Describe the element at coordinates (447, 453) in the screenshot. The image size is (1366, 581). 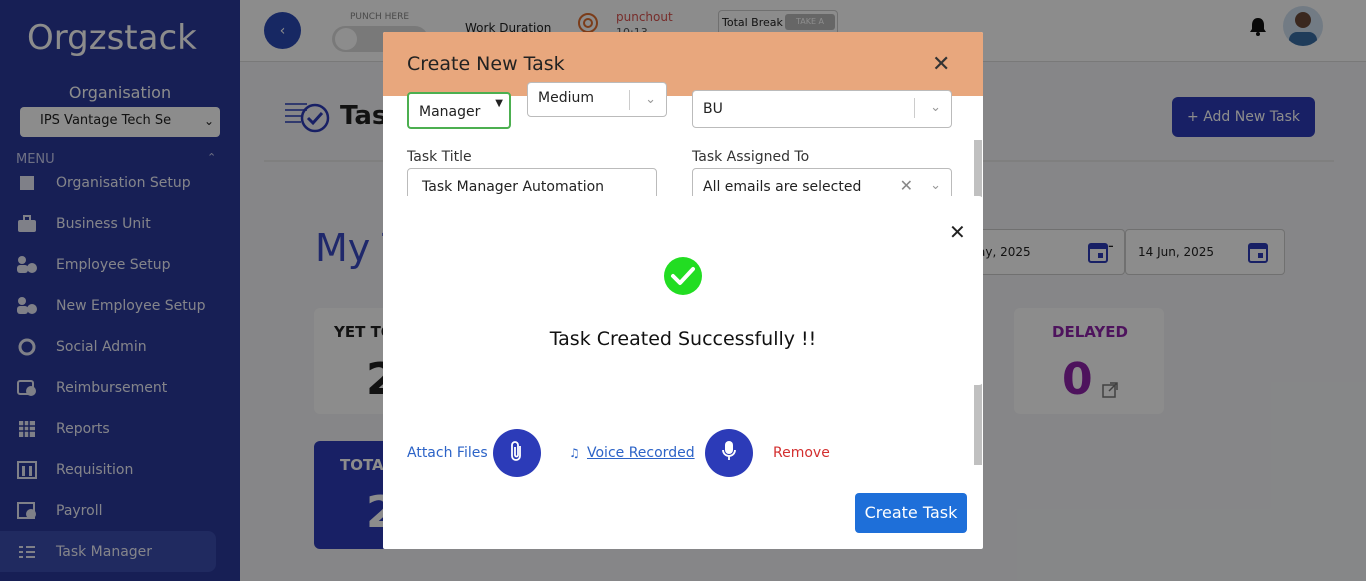
I see `attach-files-label: Attach Files` at that location.